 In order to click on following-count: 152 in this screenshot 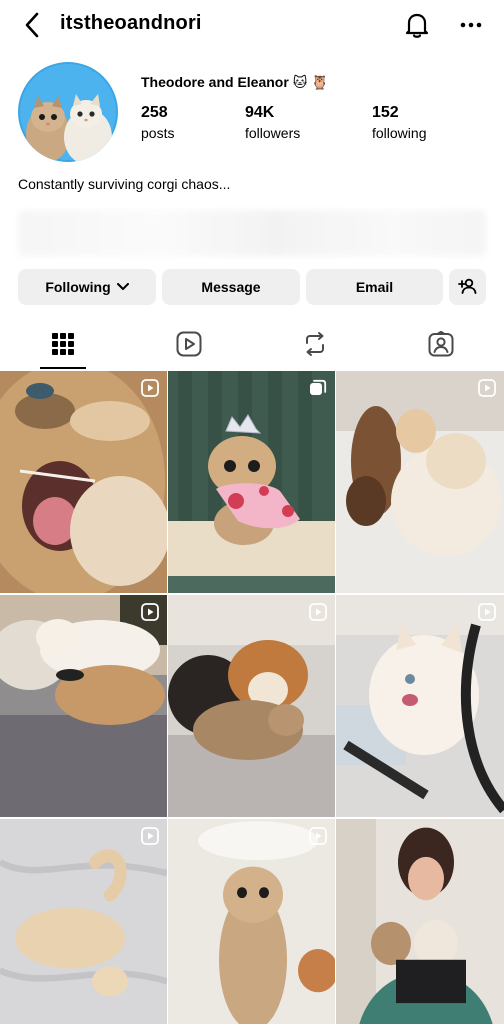, I will do `click(385, 112)`.